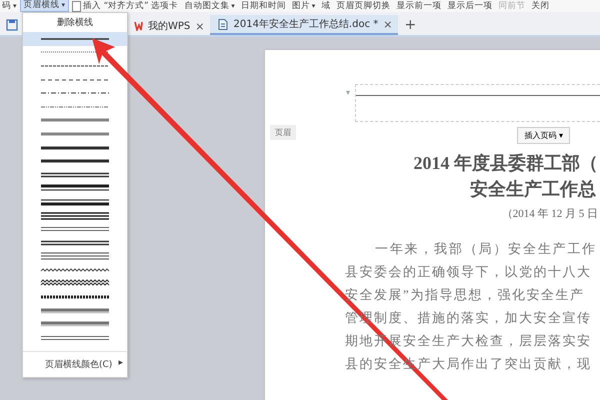 The height and width of the screenshot is (400, 600). What do you see at coordinates (468, 341) in the screenshot?
I see `paragraph-line: 期地开展安全生产大检查，层层落实安` at bounding box center [468, 341].